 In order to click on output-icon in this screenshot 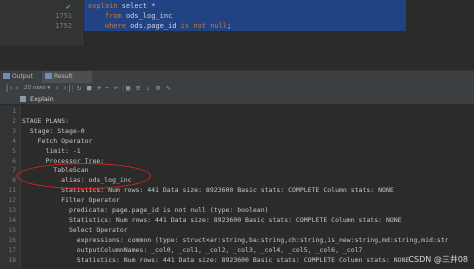, I will do `click(6, 76)`.